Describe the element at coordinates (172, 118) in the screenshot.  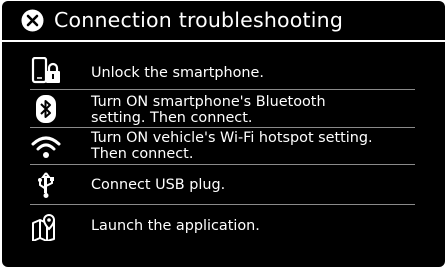
I see `list-item-line: setting. Then connect.` at that location.